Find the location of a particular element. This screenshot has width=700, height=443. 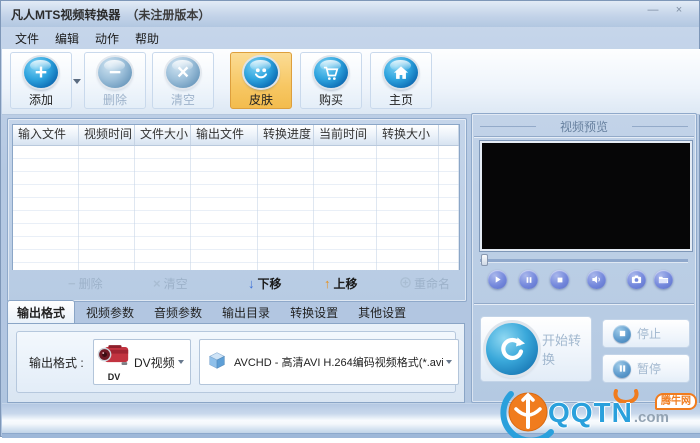

pause-convert-button: 暂停 is located at coordinates (646, 368).